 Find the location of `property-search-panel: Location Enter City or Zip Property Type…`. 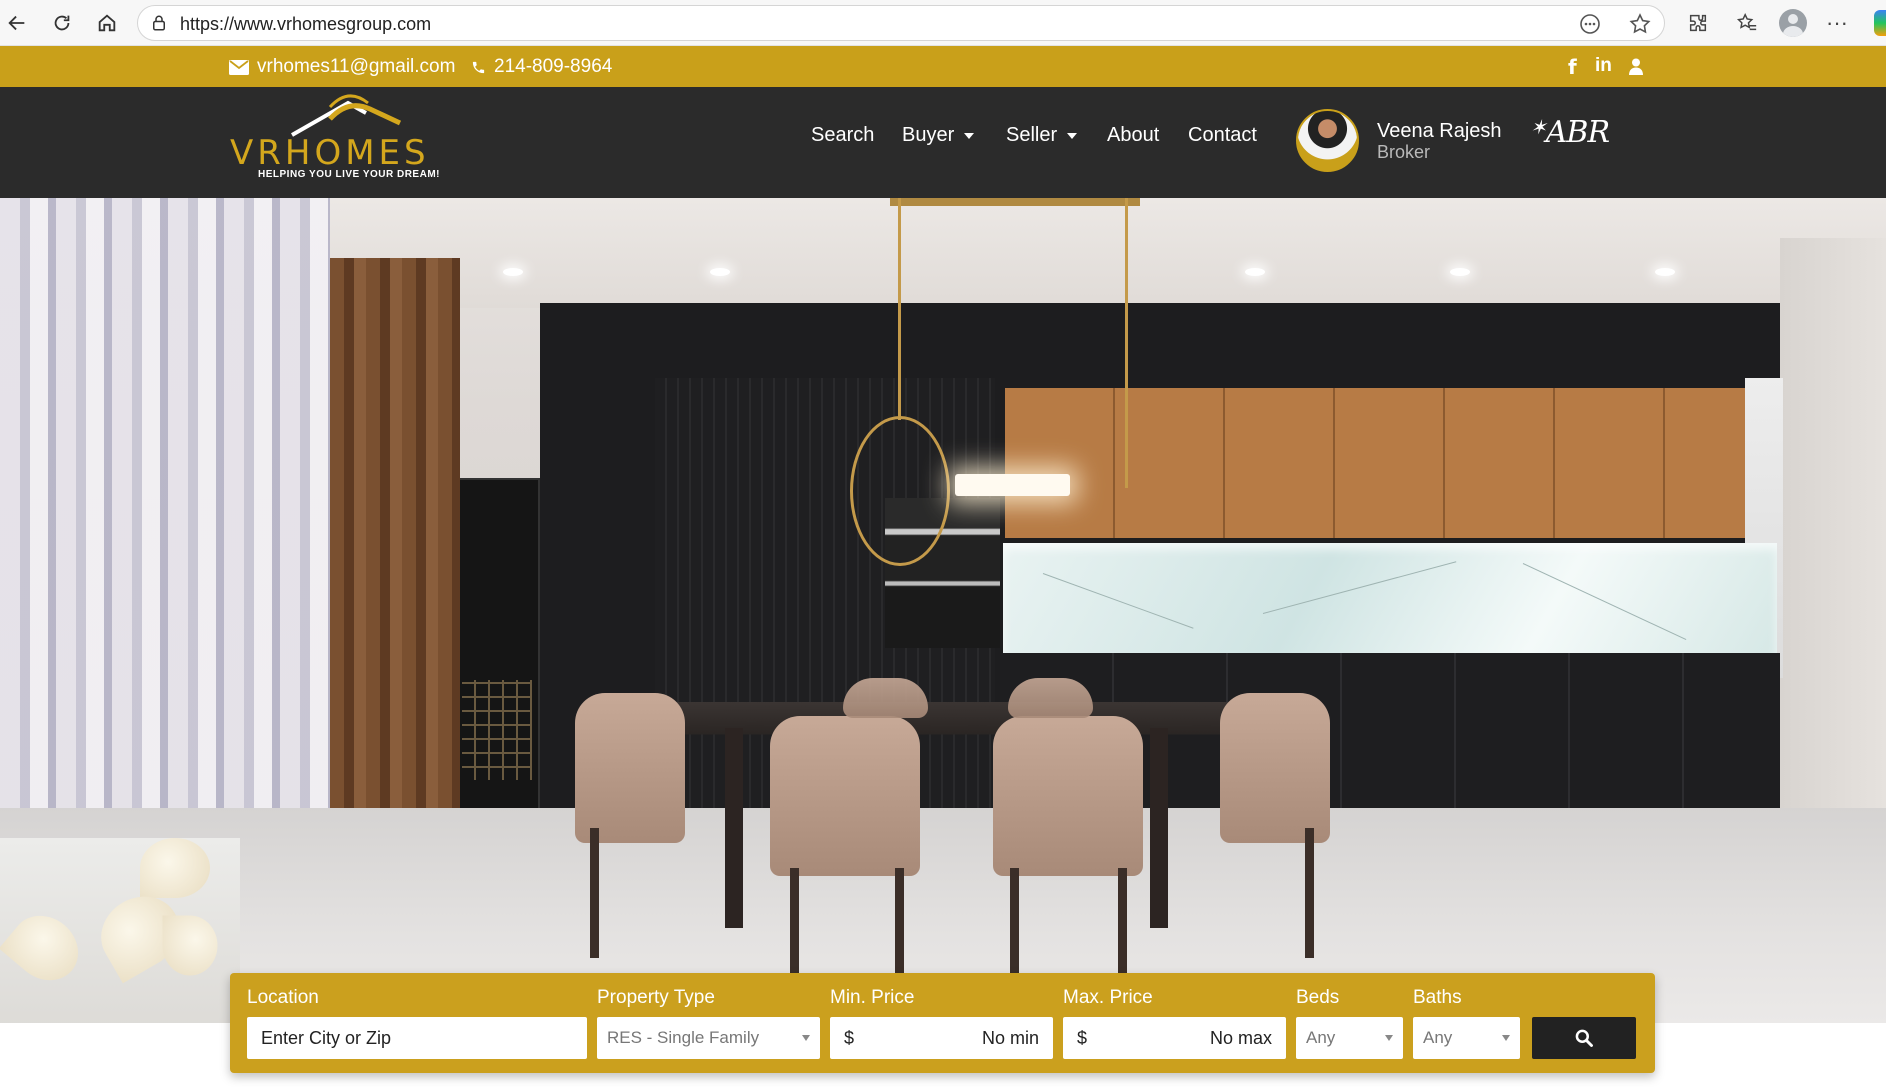

property-search-panel: Location Enter City or Zip Property Type… is located at coordinates (942, 1023).